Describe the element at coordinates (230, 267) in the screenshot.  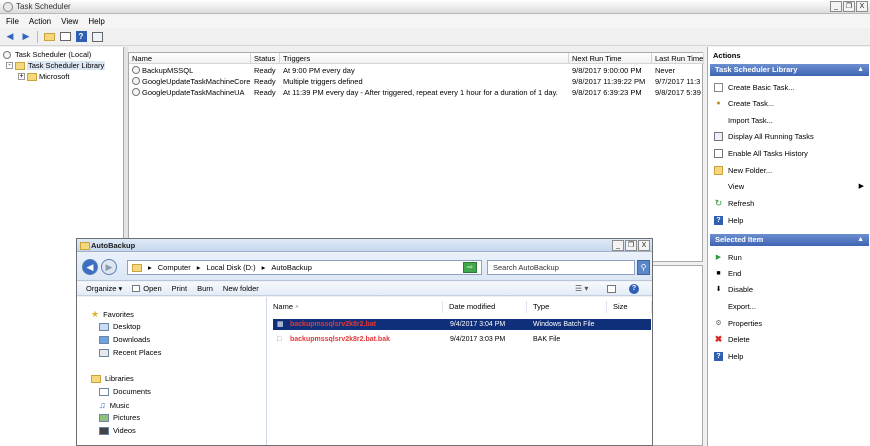
I see `breadcrumb-local-disk: Local Disk (D:)` at that location.